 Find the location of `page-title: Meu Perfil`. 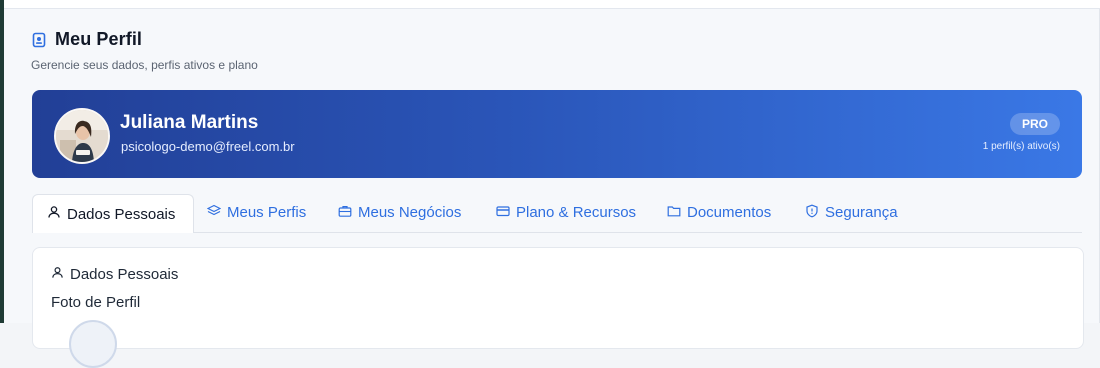

page-title: Meu Perfil is located at coordinates (99, 39).